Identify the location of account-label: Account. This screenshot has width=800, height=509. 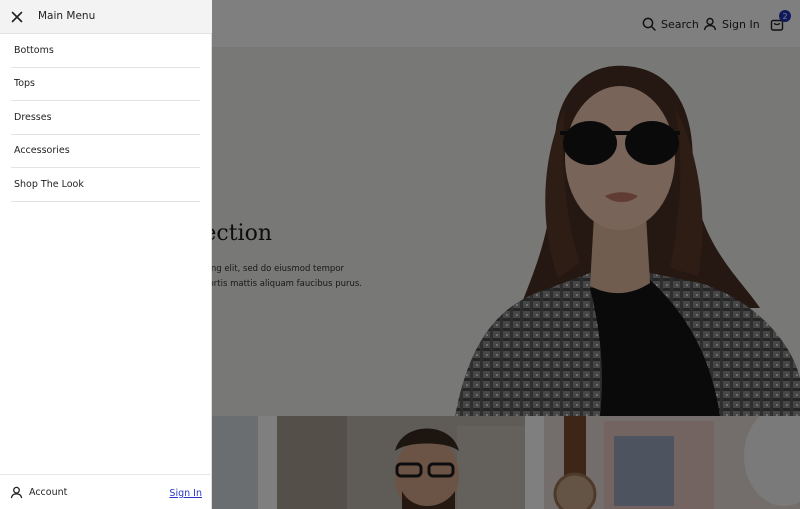
(48, 492).